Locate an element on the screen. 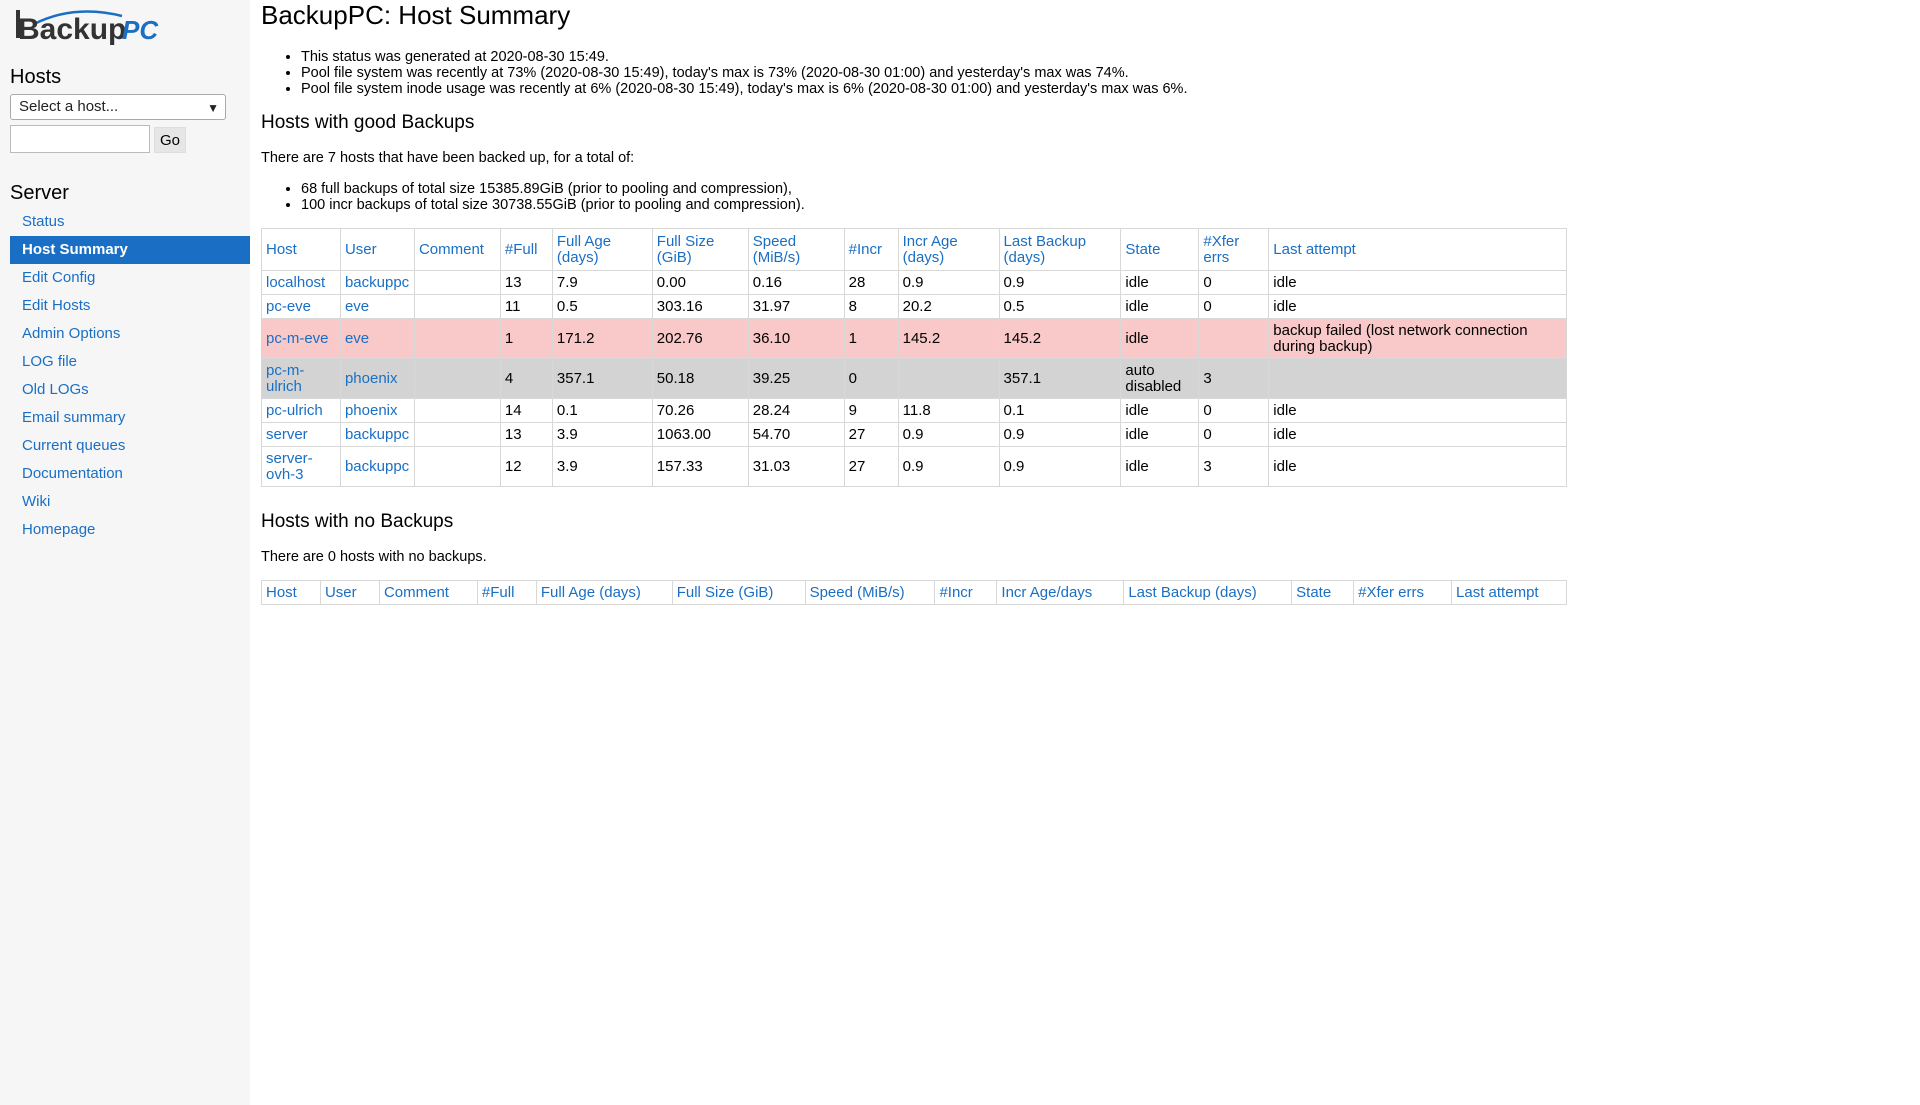 The width and height of the screenshot is (1920, 1105). nav-item-edit-hosts: Edit Hosts is located at coordinates (130, 306).